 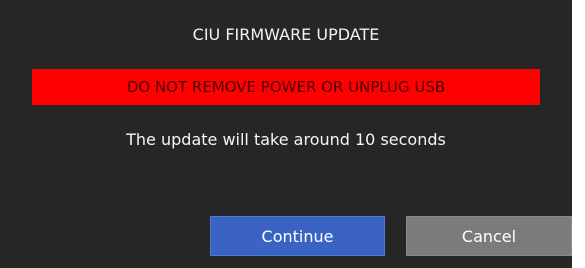 What do you see at coordinates (286, 139) in the screenshot?
I see `update-message: The update will take around 10 seconds` at bounding box center [286, 139].